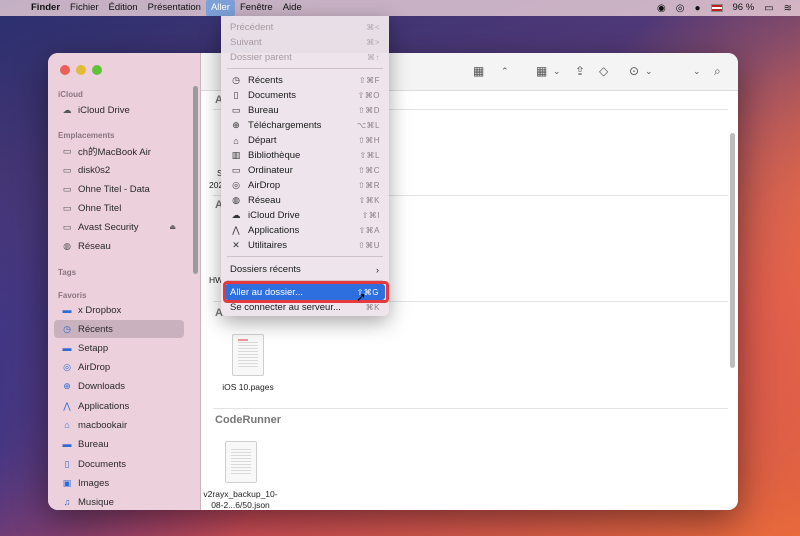 This screenshot has width=800, height=536. Describe the element at coordinates (262, 140) in the screenshot. I see `menu-item-label: Départ` at that location.